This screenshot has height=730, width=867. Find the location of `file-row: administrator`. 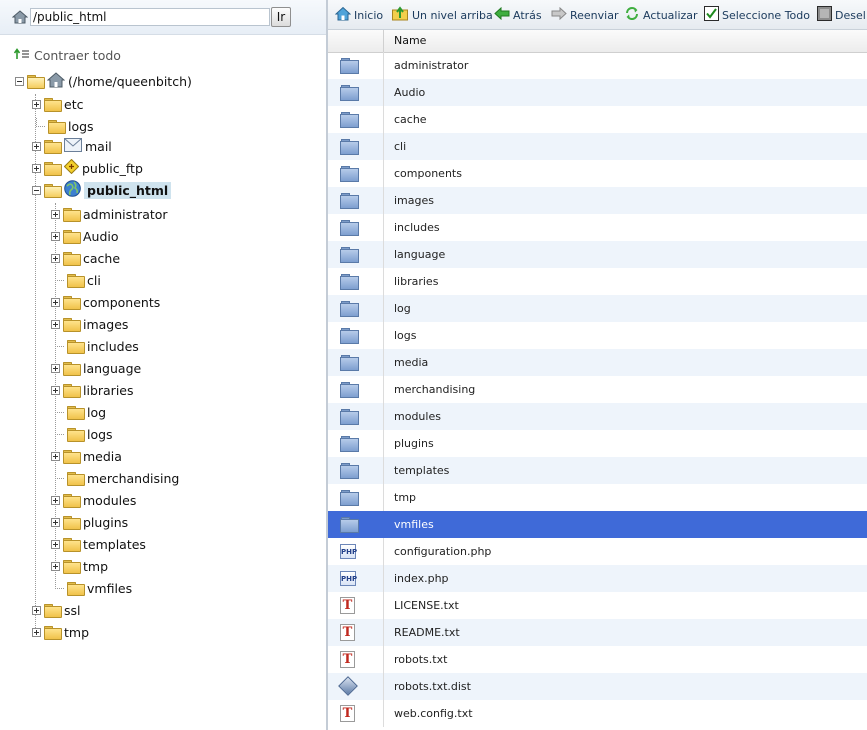

file-row: administrator is located at coordinates (597, 65).